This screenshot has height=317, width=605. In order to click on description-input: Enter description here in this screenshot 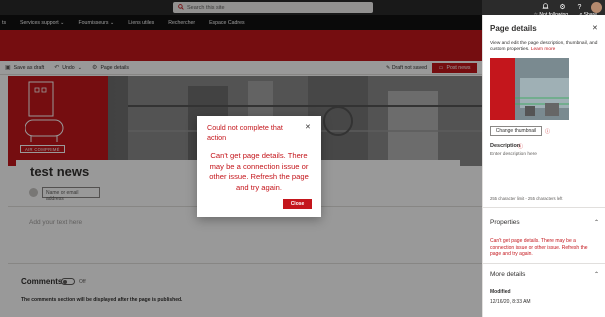, I will do `click(513, 154)`.